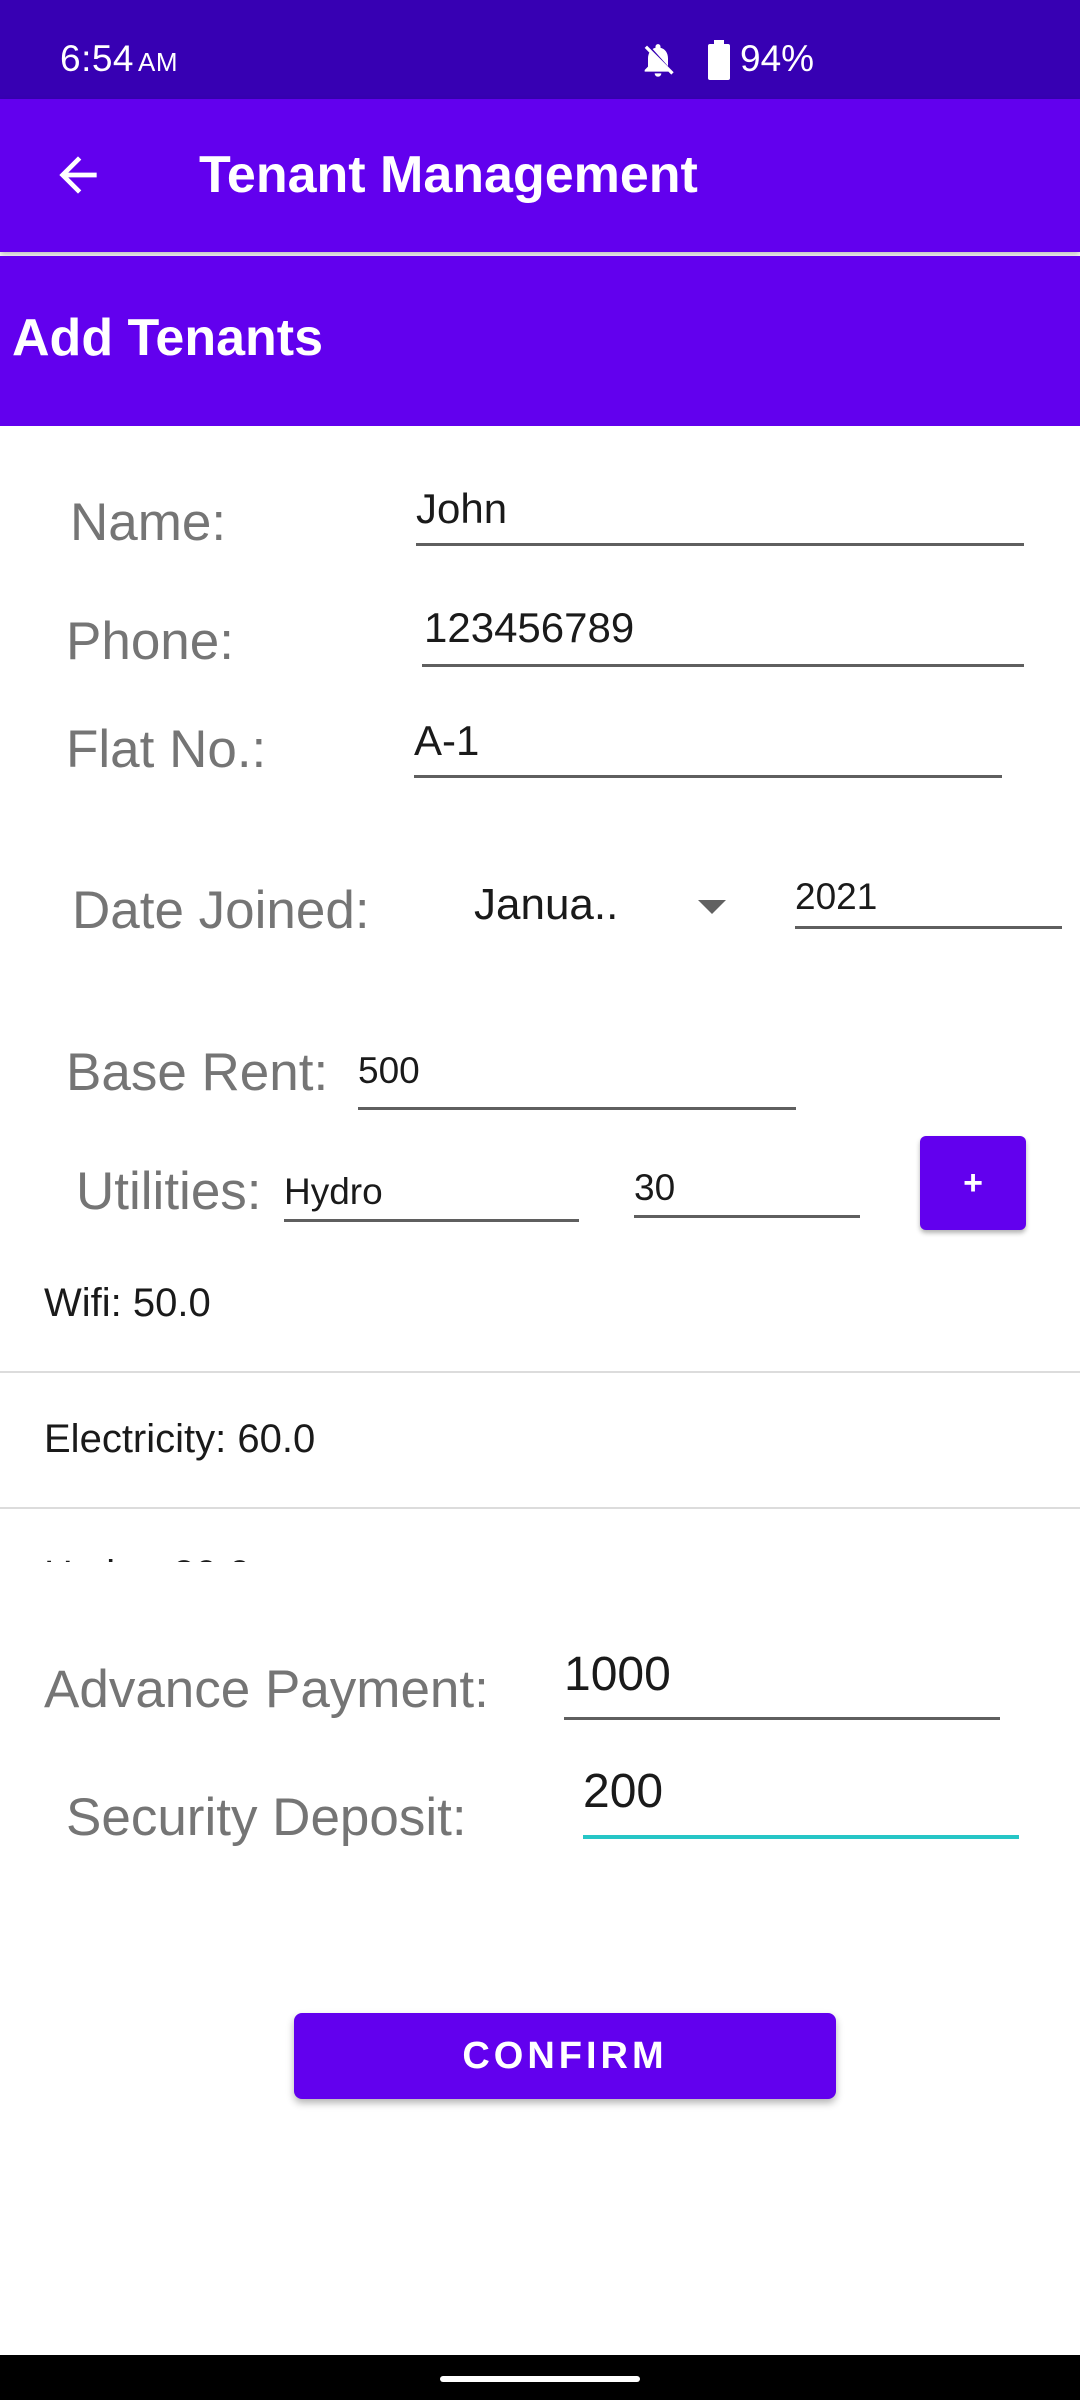  Describe the element at coordinates (431, 1194) in the screenshot. I see `utility-name-field: Hydro` at that location.